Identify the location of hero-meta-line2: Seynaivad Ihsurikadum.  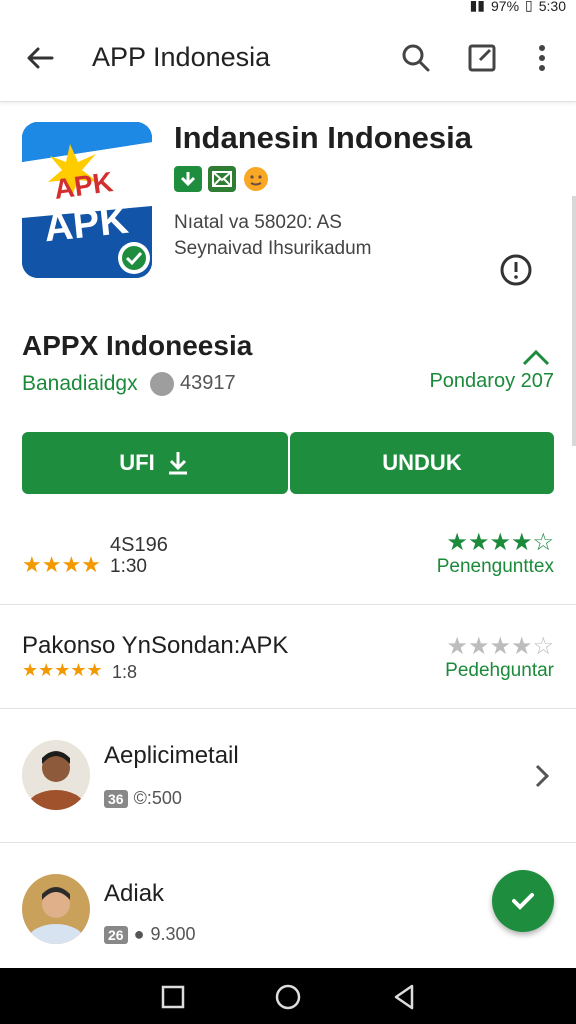
(273, 248).